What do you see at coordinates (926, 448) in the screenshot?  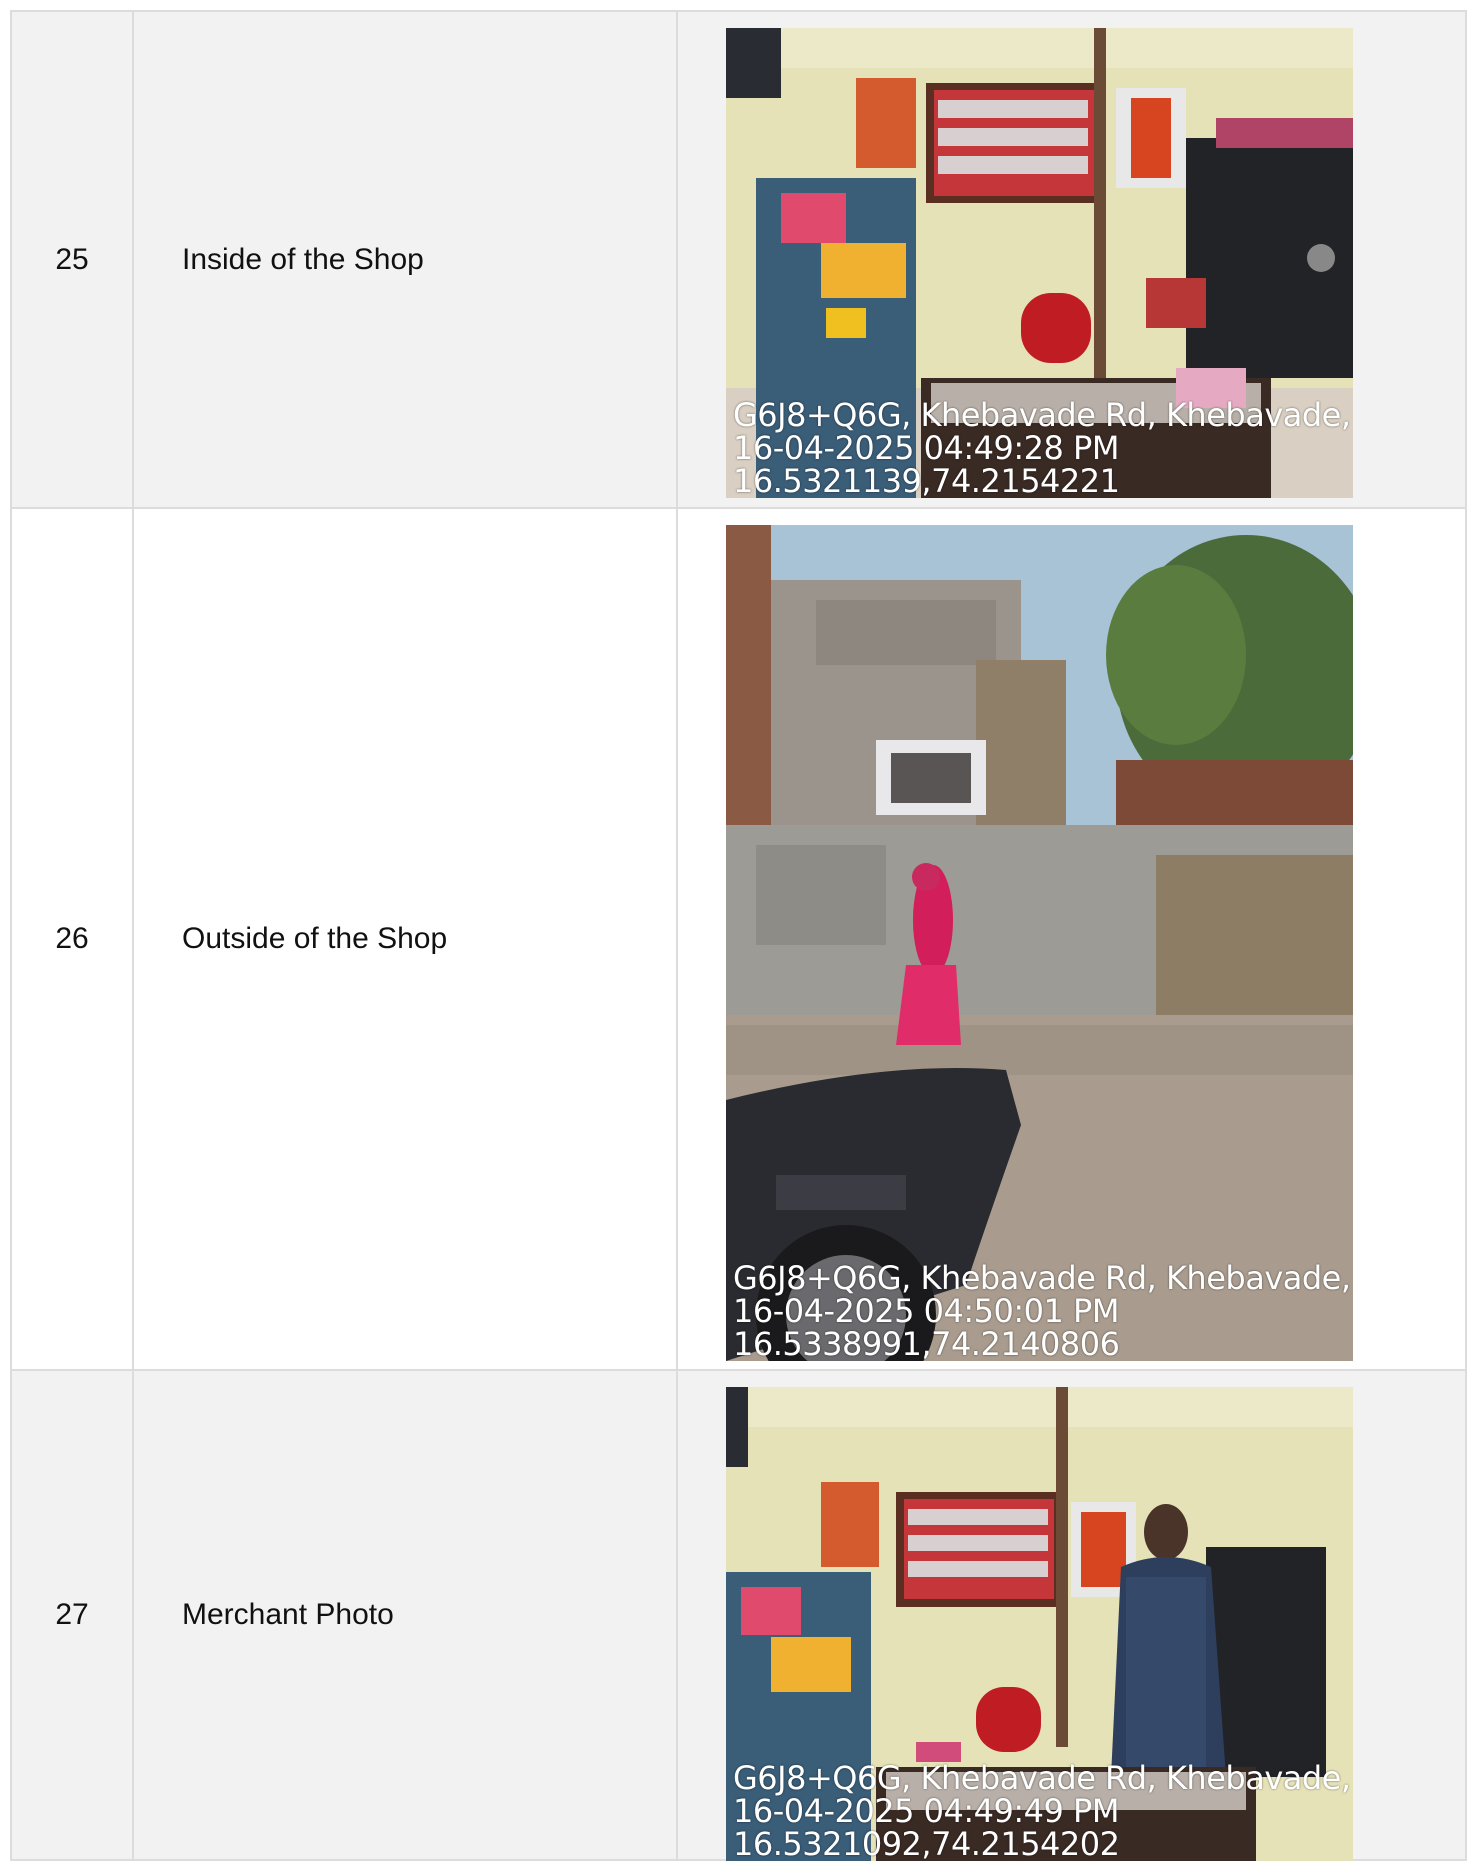 I see `geotag-datetime: 16-04-2025 04:49:28 PM` at bounding box center [926, 448].